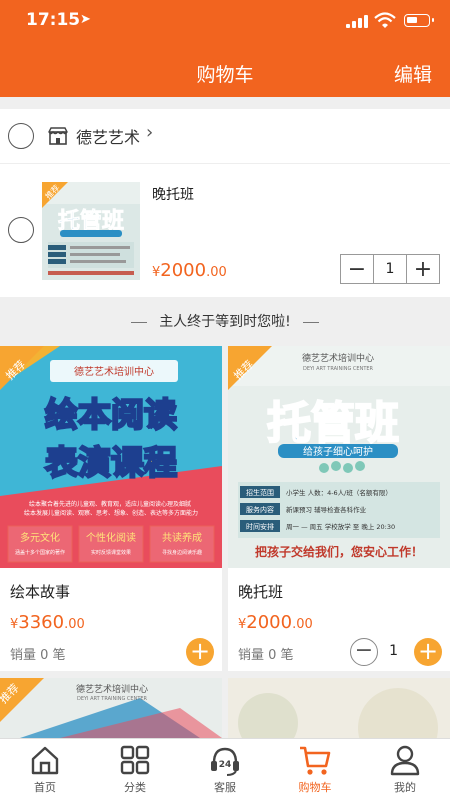  Describe the element at coordinates (111, 552) in the screenshot. I see `svg-text: 实时反馈课堂效果` at that location.